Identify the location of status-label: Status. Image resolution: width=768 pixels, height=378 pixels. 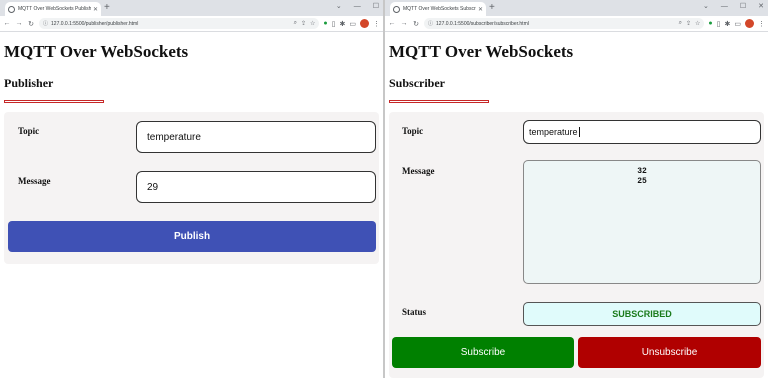
(414, 312).